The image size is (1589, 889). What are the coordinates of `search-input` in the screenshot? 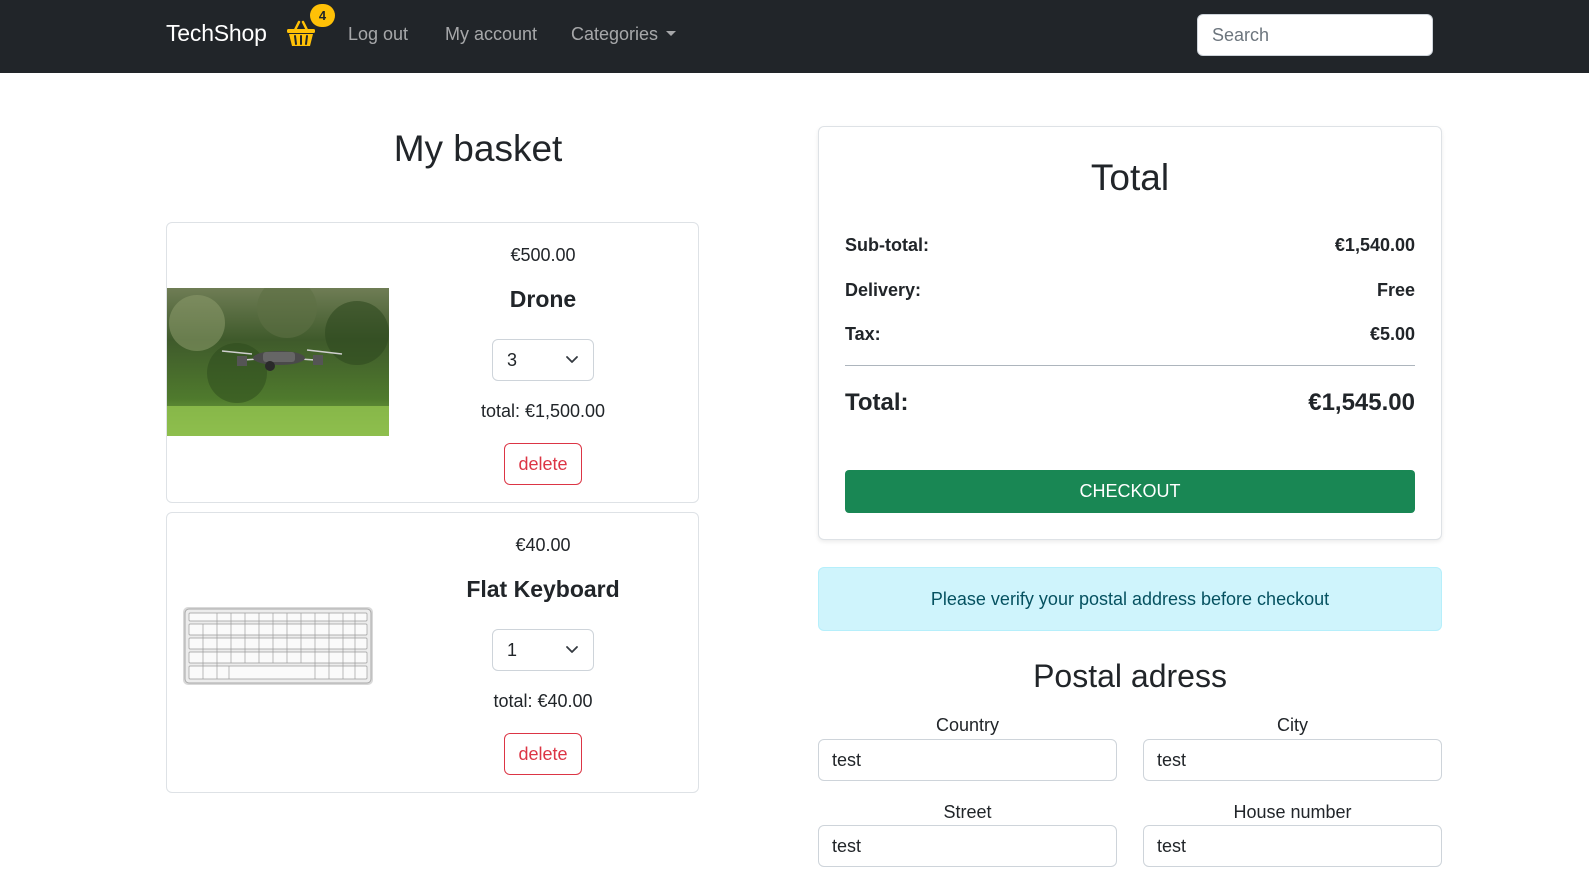 It's located at (1315, 35).